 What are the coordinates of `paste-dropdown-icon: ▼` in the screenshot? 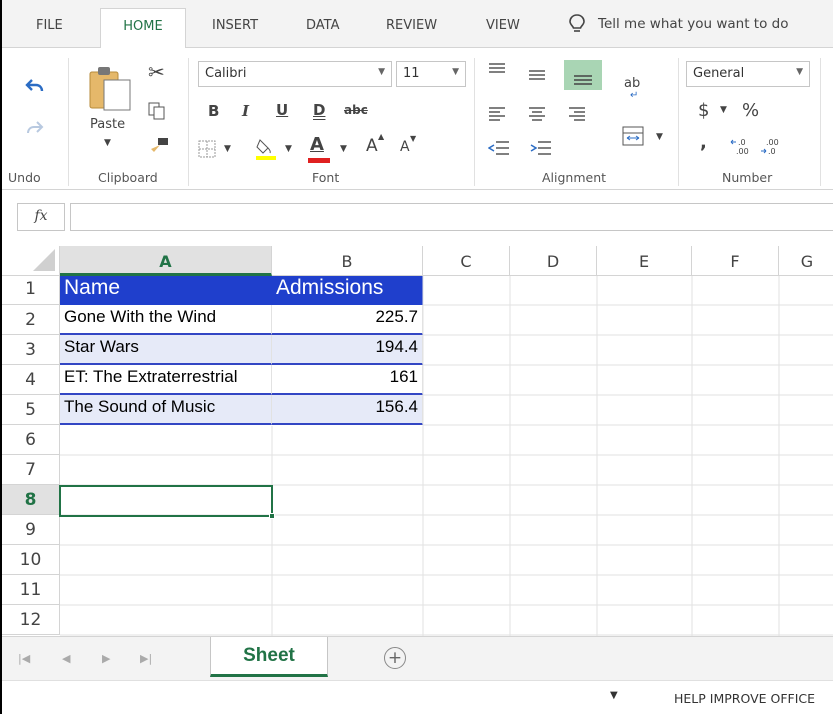 It's located at (107, 143).